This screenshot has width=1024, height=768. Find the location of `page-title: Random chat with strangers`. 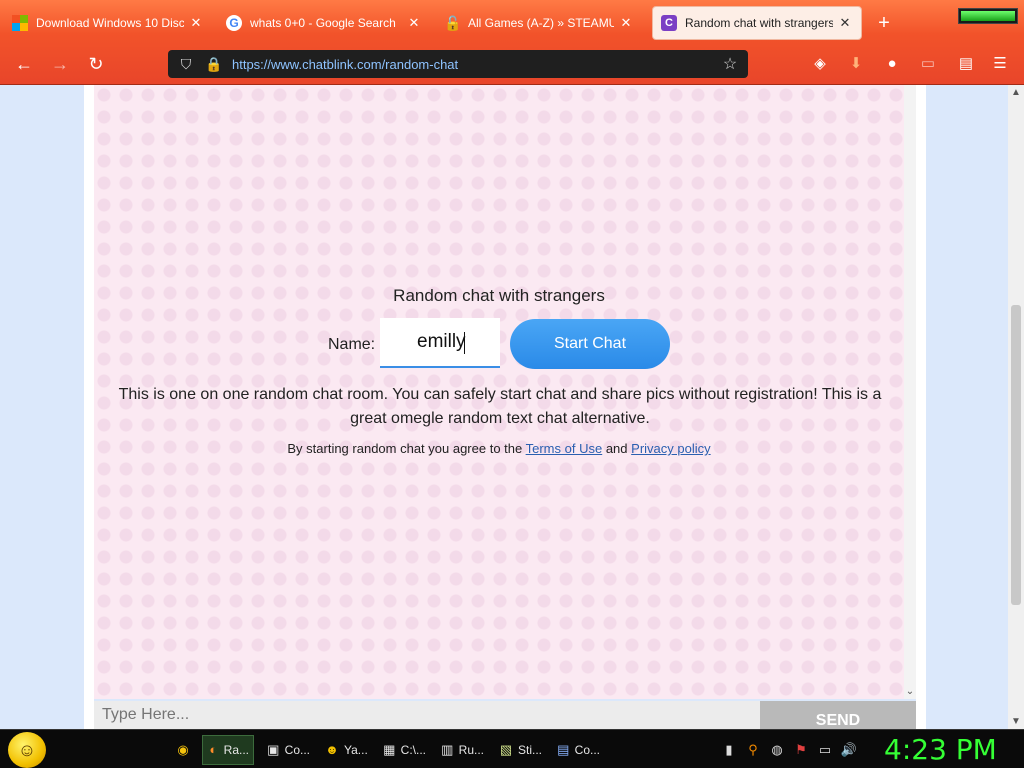

page-title: Random chat with strangers is located at coordinates (499, 295).